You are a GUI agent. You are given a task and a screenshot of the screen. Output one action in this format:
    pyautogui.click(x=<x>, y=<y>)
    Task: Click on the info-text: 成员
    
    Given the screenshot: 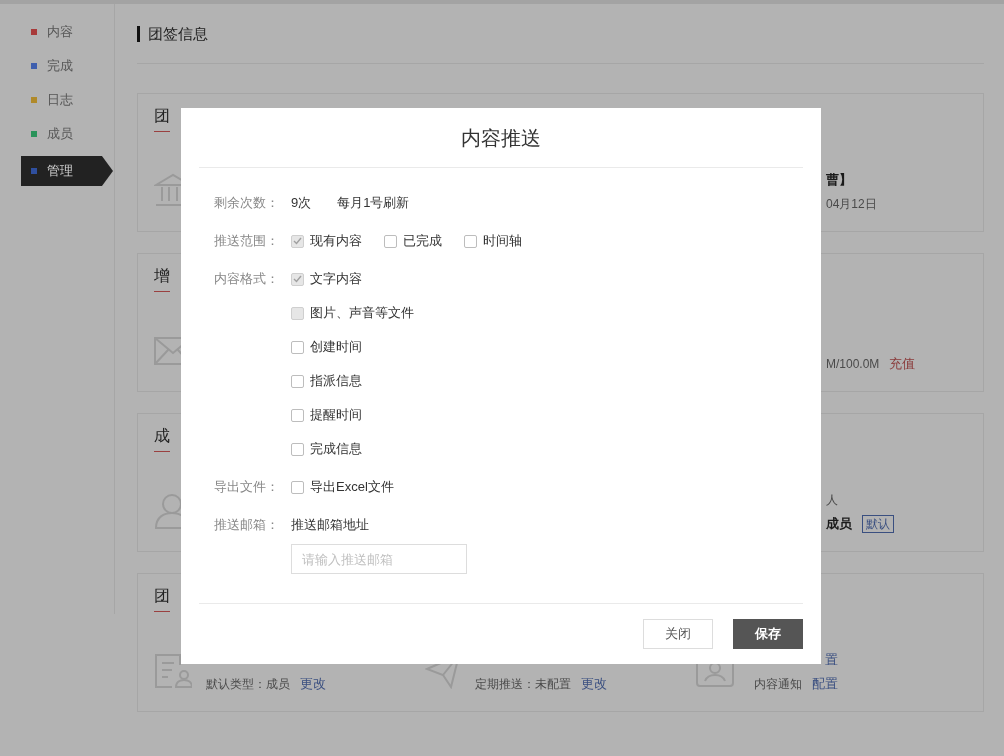 What is the action you would take?
    pyautogui.click(x=839, y=524)
    